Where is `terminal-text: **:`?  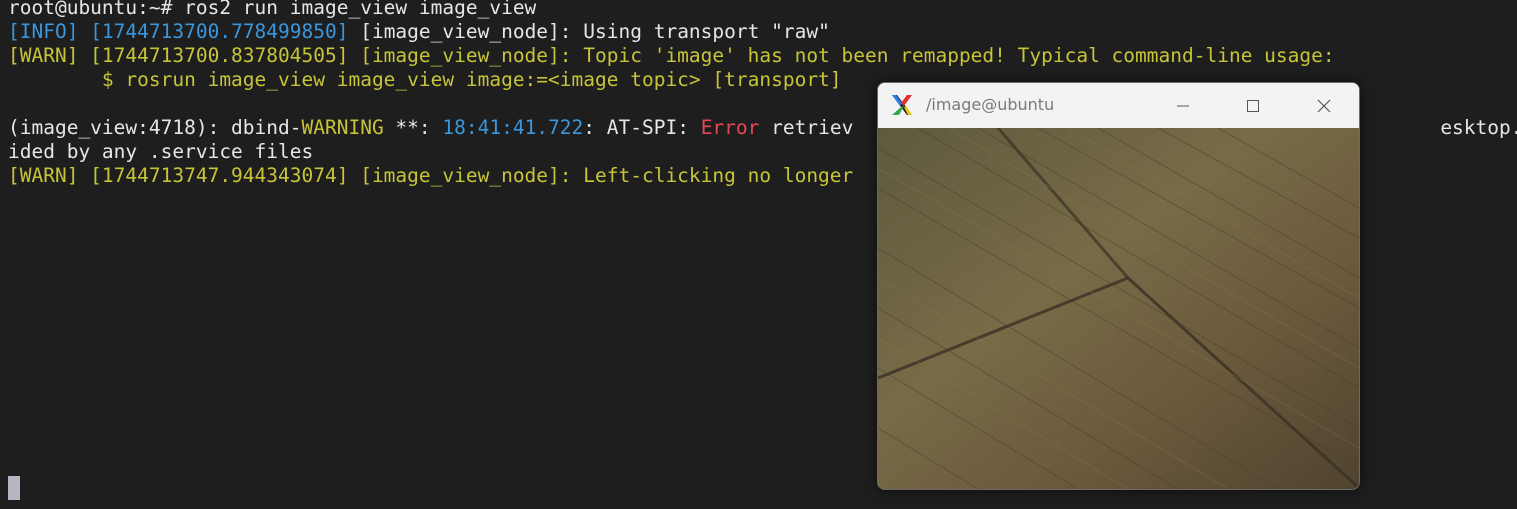 terminal-text: **: is located at coordinates (413, 127).